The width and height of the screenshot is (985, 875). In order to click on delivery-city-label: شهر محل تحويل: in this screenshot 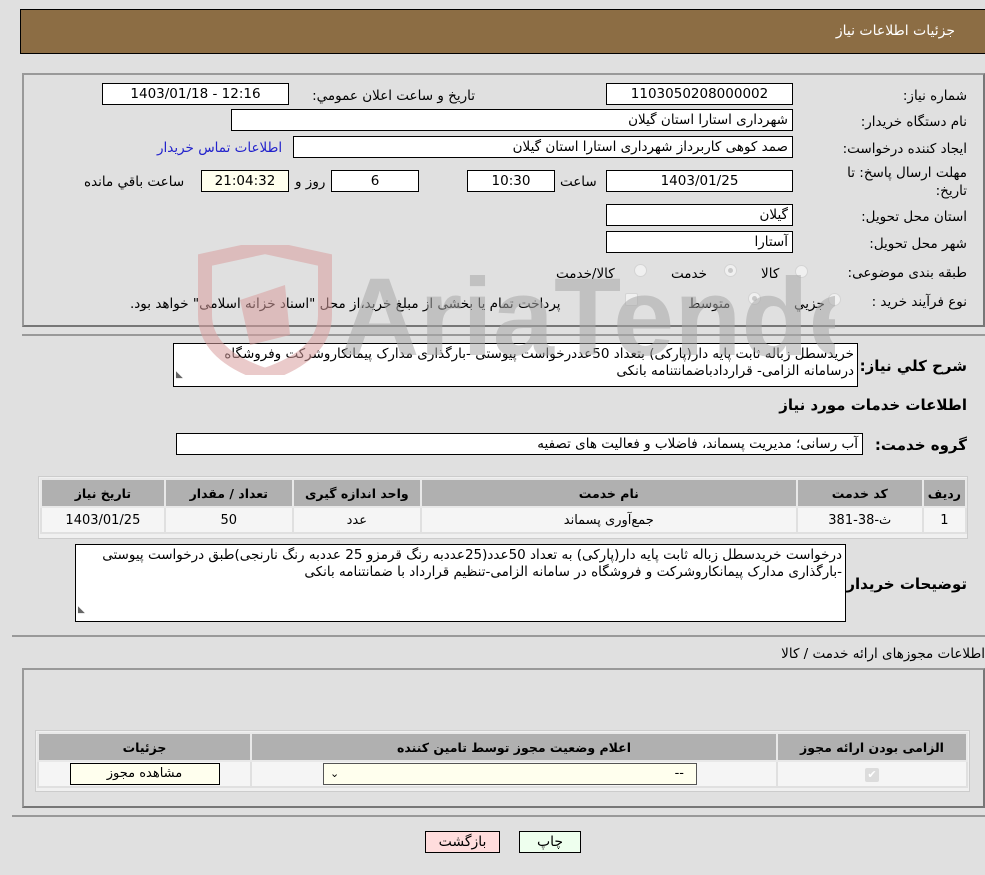, I will do `click(918, 244)`.